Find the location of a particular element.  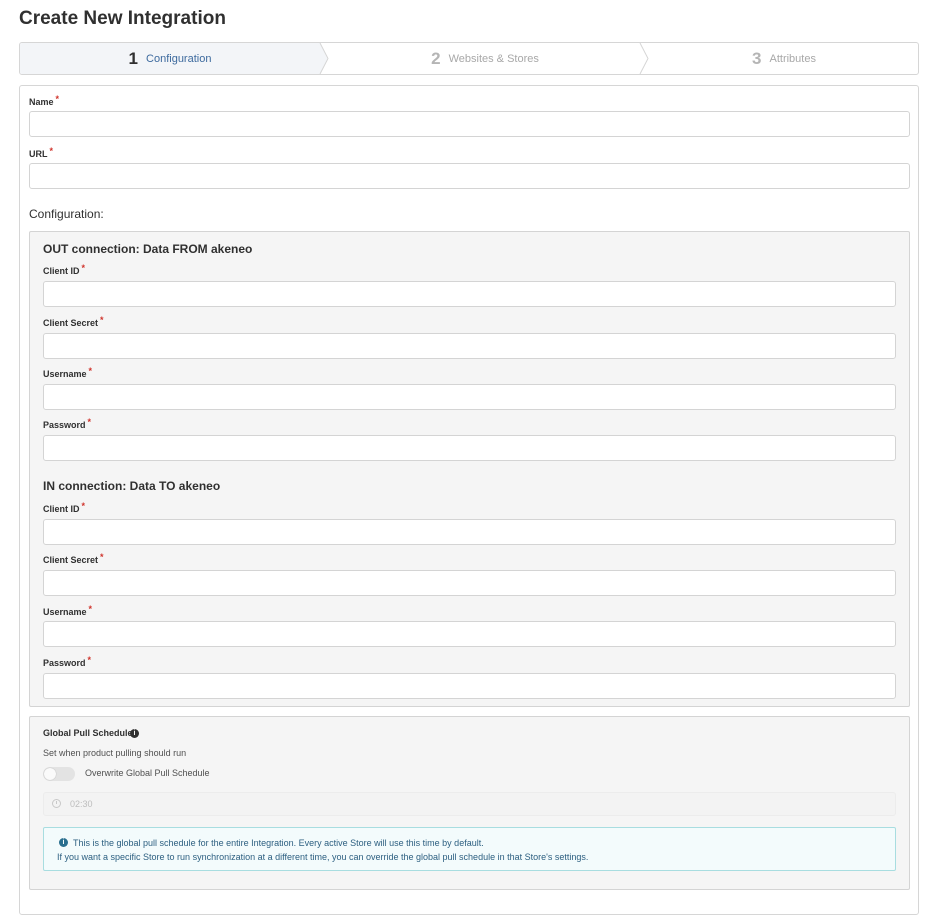

in-password-label: Password * is located at coordinates (67, 661).